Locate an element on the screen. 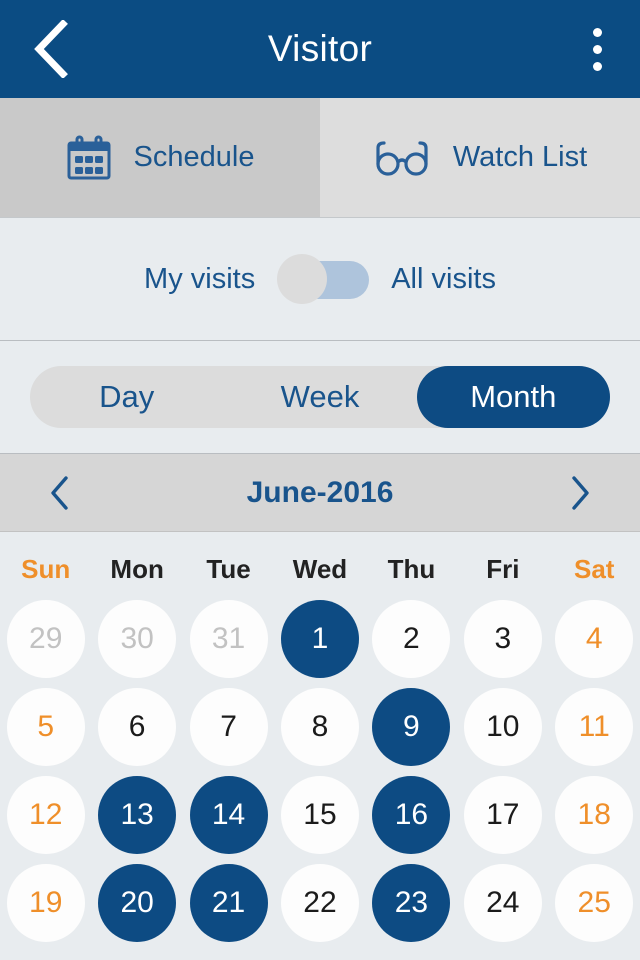  day-19: 19 is located at coordinates (45, 903).